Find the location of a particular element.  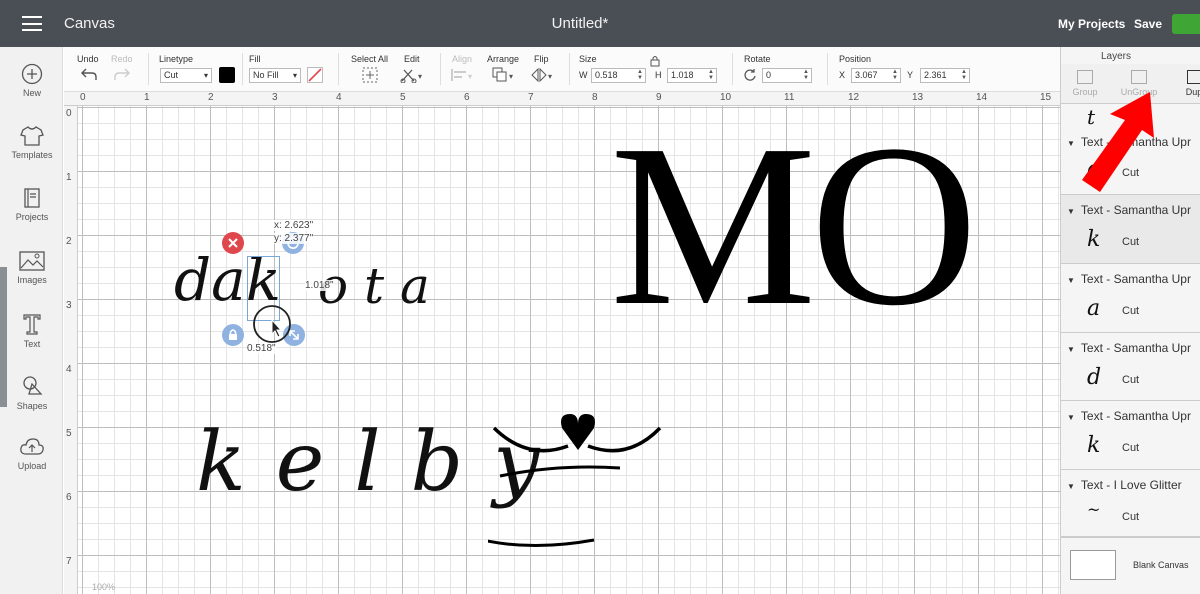

sidebar-item-templates: Templates is located at coordinates (32, 142).